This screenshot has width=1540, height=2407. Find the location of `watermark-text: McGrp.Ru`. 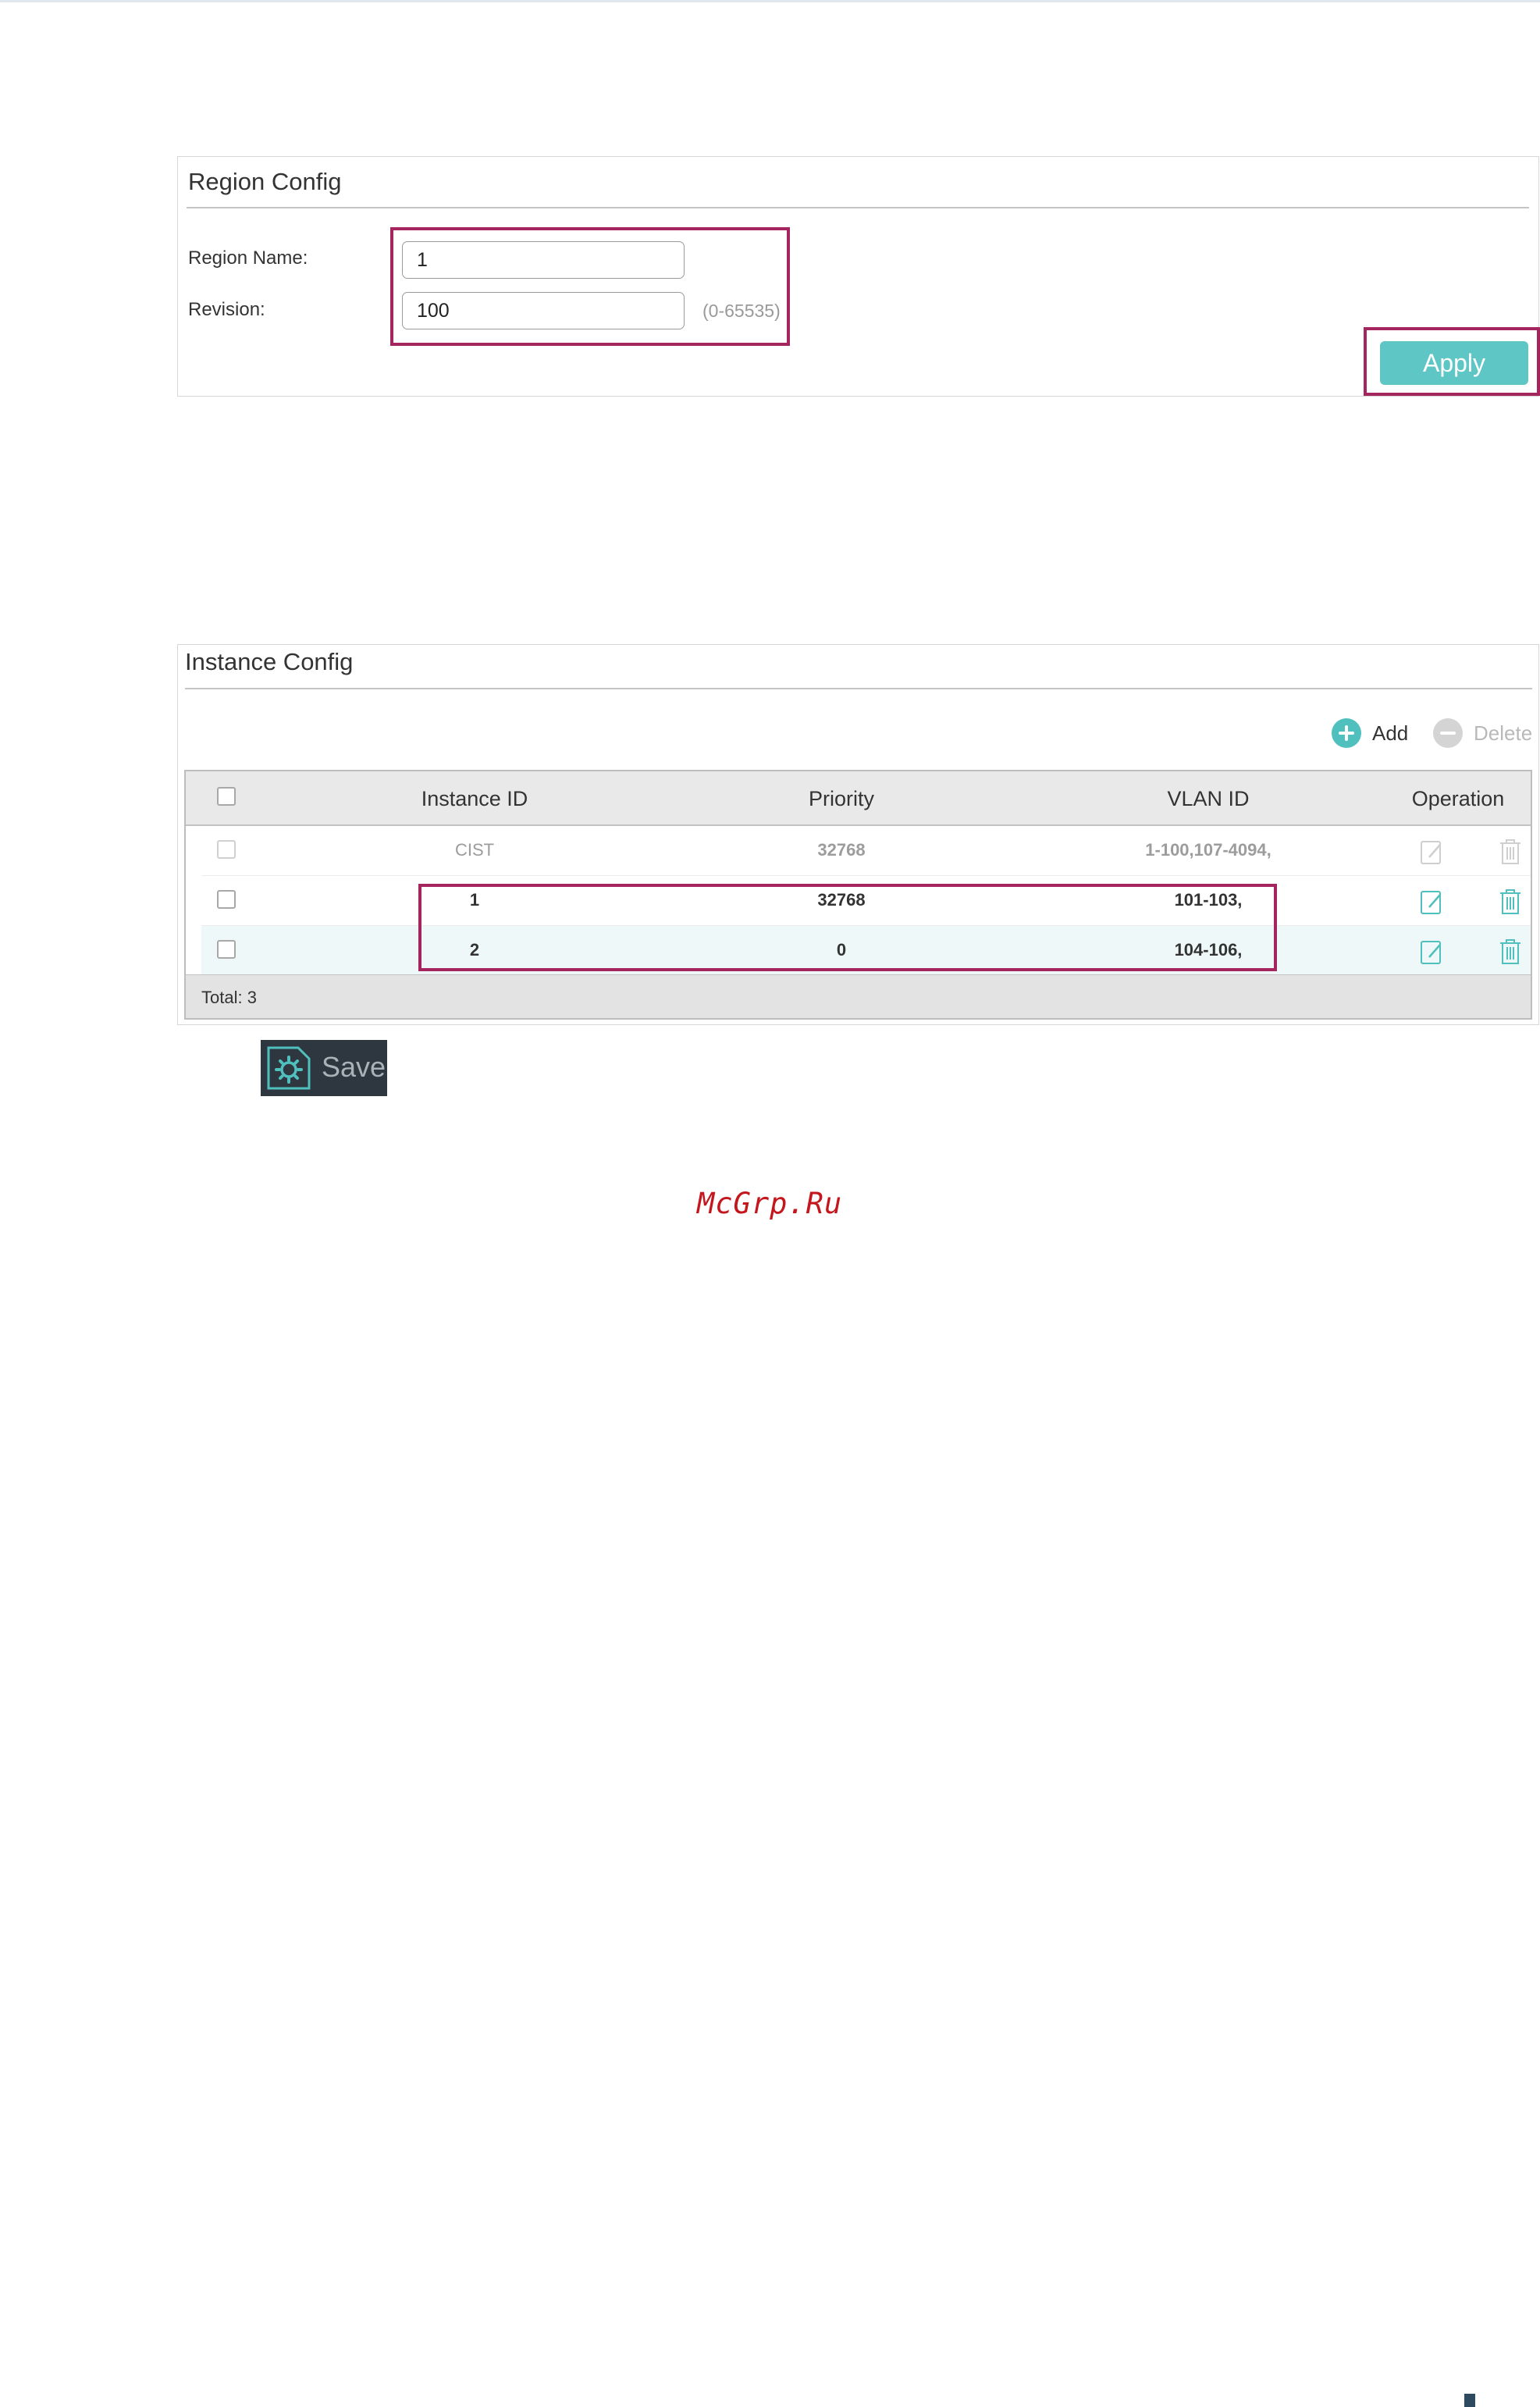

watermark-text: McGrp.Ru is located at coordinates (770, 1203).